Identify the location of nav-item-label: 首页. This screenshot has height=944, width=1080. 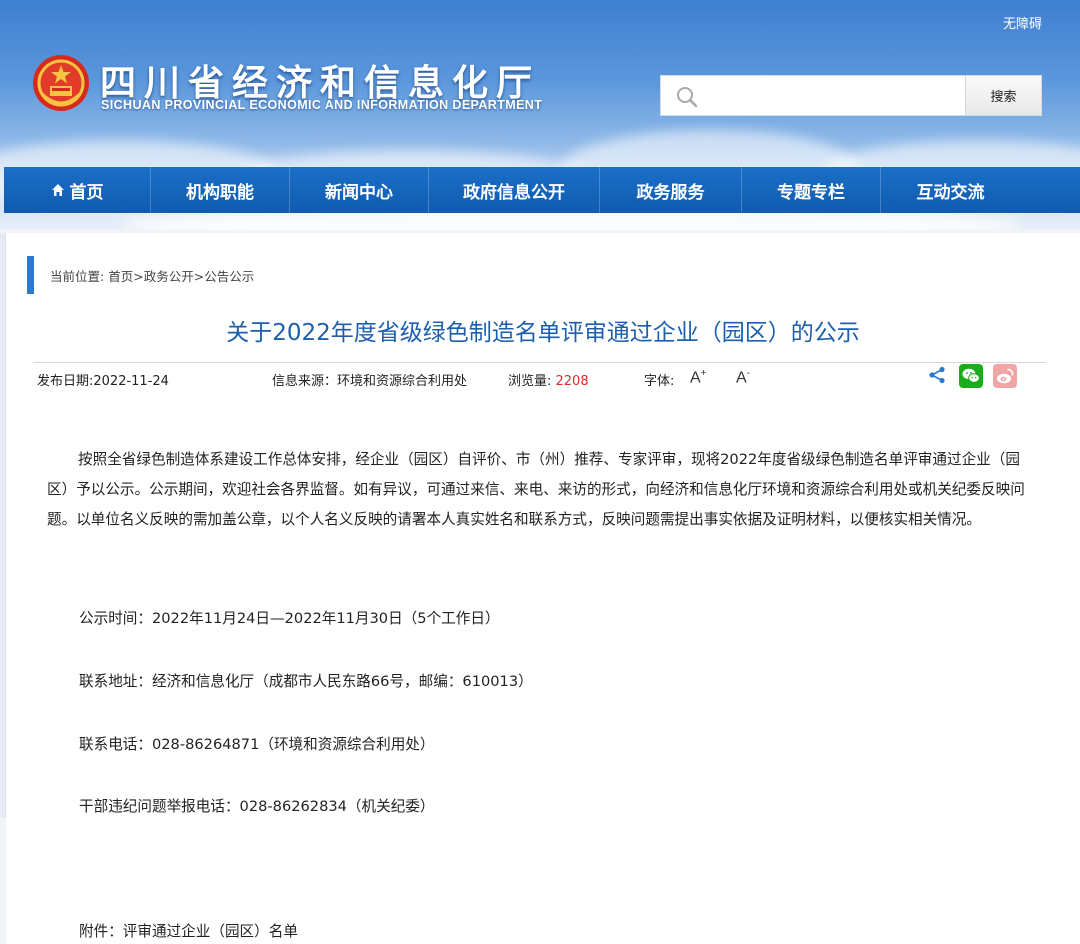
(86, 192).